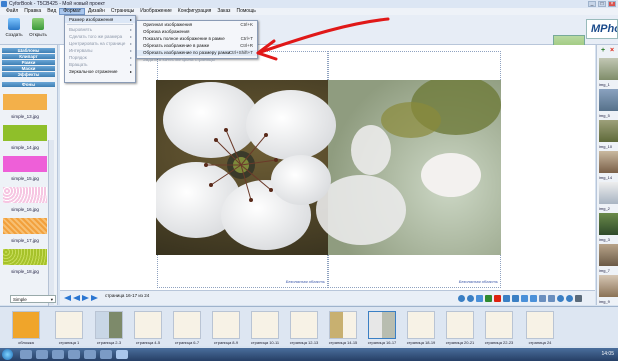 The height and width of the screenshot is (361, 618). Describe the element at coordinates (569, 298) in the screenshot. I see `refresh-icon` at that location.